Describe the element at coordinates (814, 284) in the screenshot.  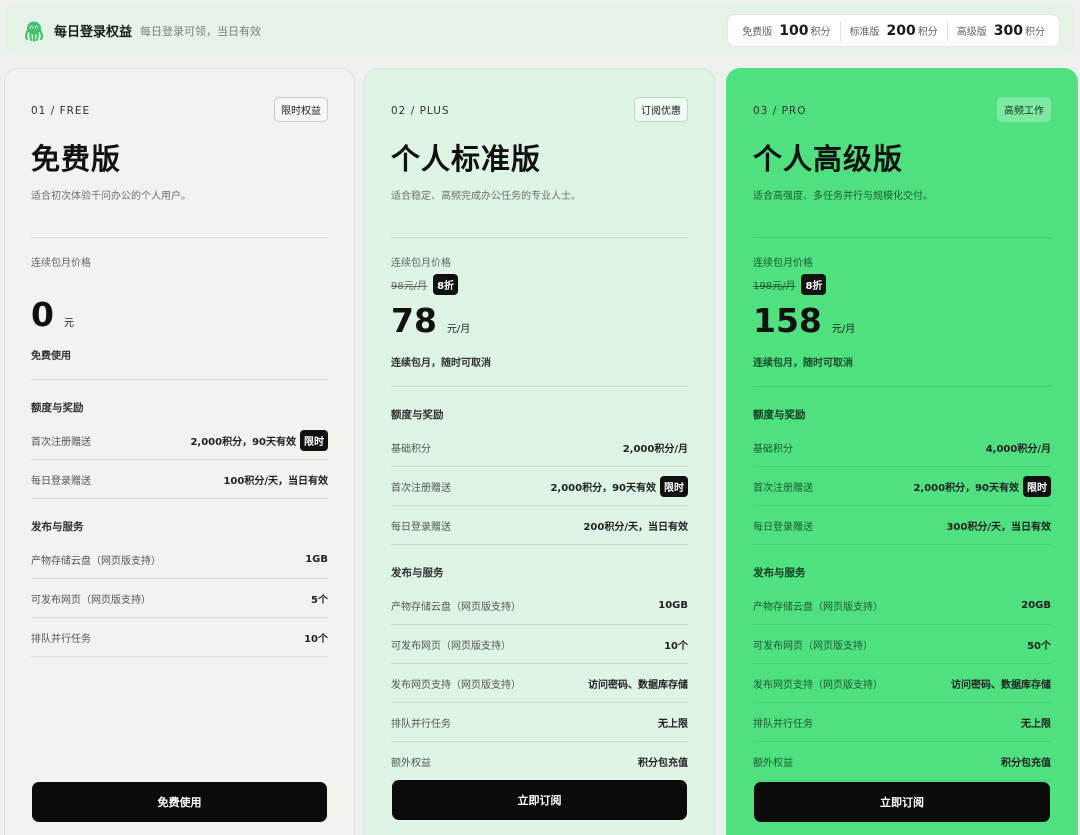
I see `discount-badge: 8折` at that location.